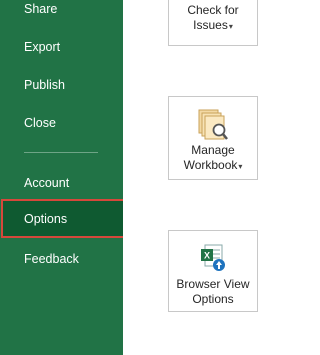 This screenshot has height=355, width=320. Describe the element at coordinates (213, 150) in the screenshot. I see `tile-label-line1: Manage` at that location.